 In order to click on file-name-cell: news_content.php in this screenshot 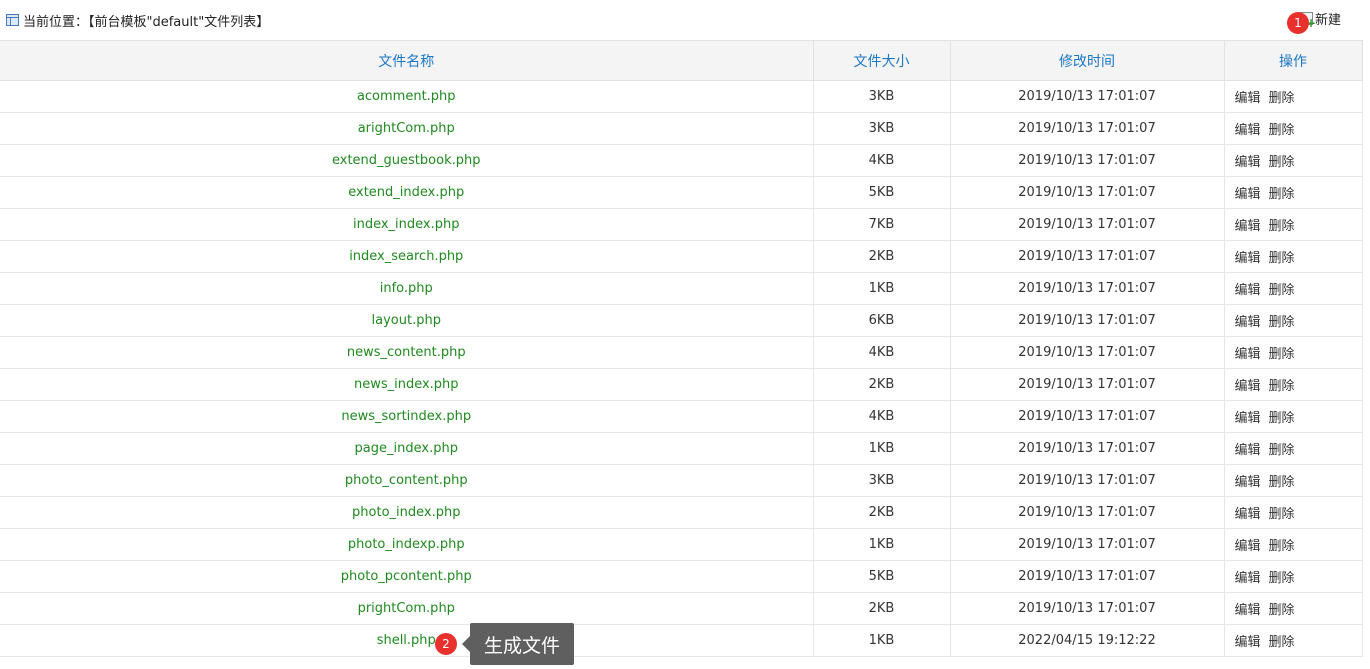, I will do `click(407, 352)`.